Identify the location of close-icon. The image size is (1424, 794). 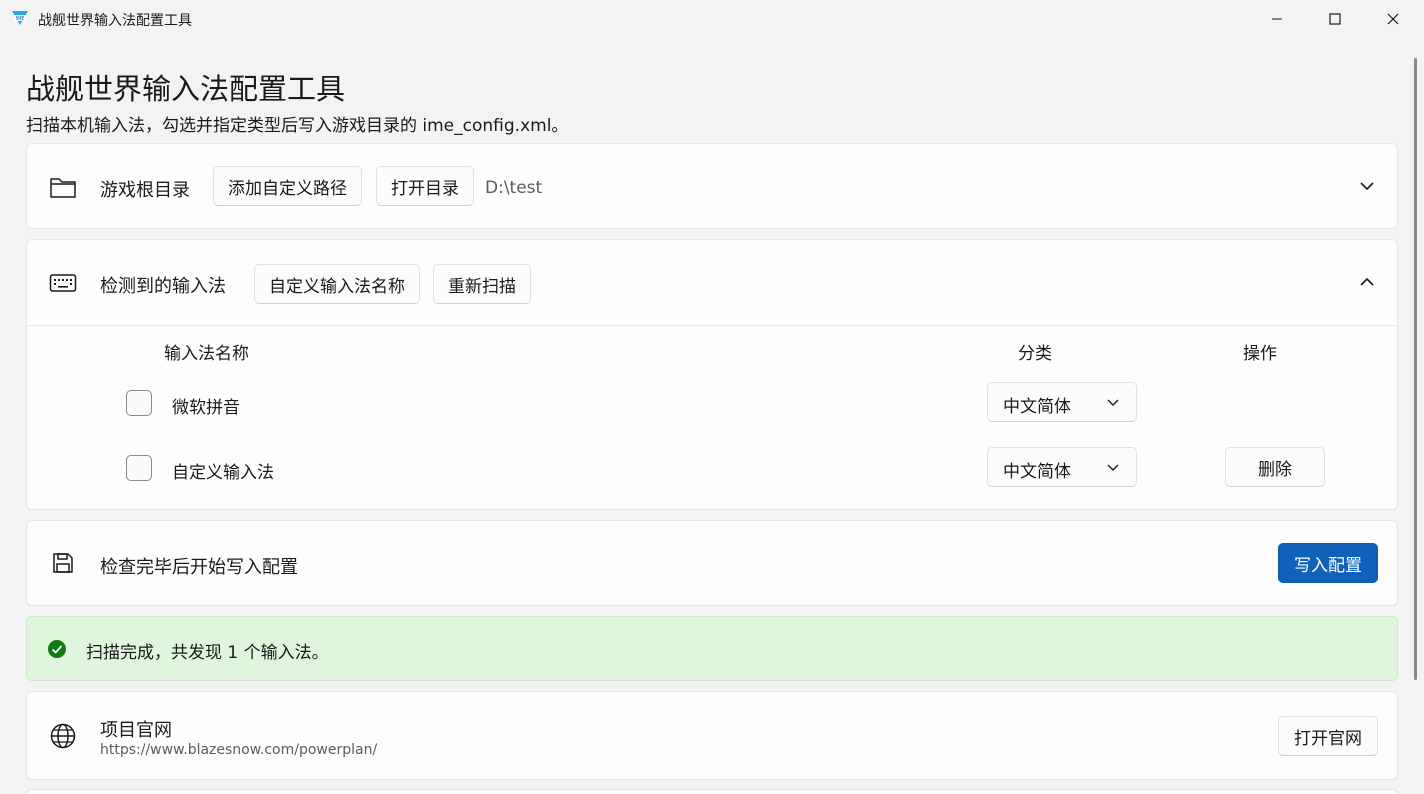
(1393, 19).